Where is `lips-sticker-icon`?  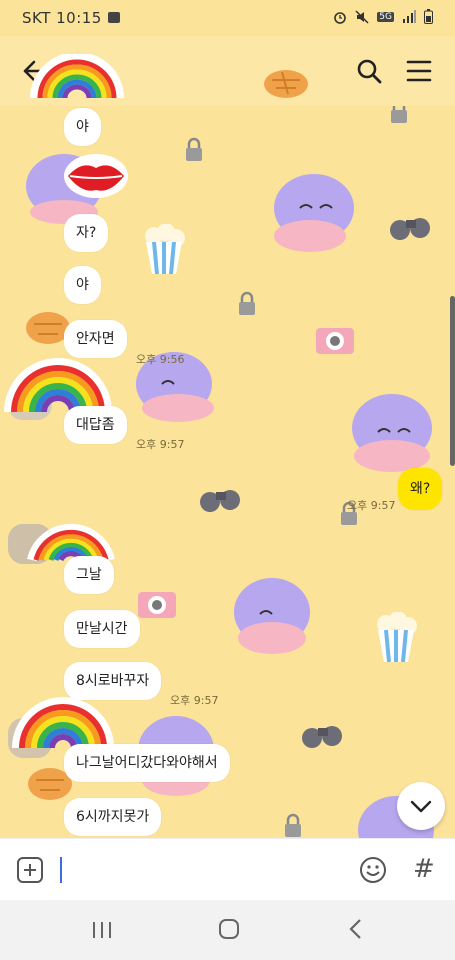 lips-sticker-icon is located at coordinates (96, 176).